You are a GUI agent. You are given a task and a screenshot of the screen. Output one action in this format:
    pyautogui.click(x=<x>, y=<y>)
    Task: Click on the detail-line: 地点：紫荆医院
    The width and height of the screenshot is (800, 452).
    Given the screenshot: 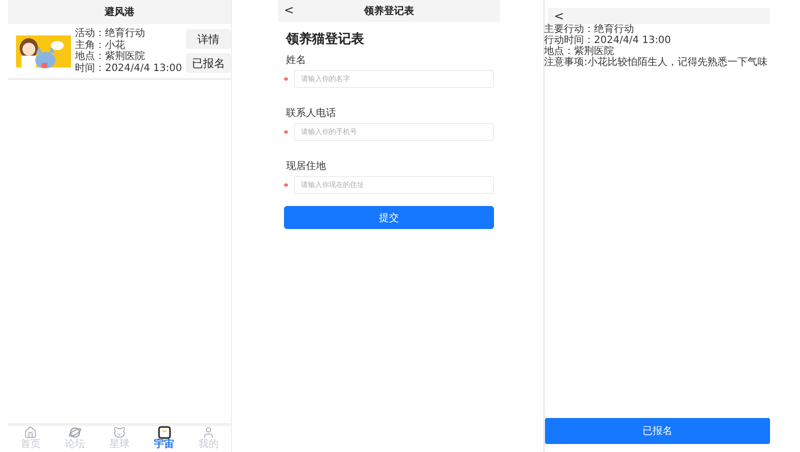 What is the action you would take?
    pyautogui.click(x=579, y=51)
    